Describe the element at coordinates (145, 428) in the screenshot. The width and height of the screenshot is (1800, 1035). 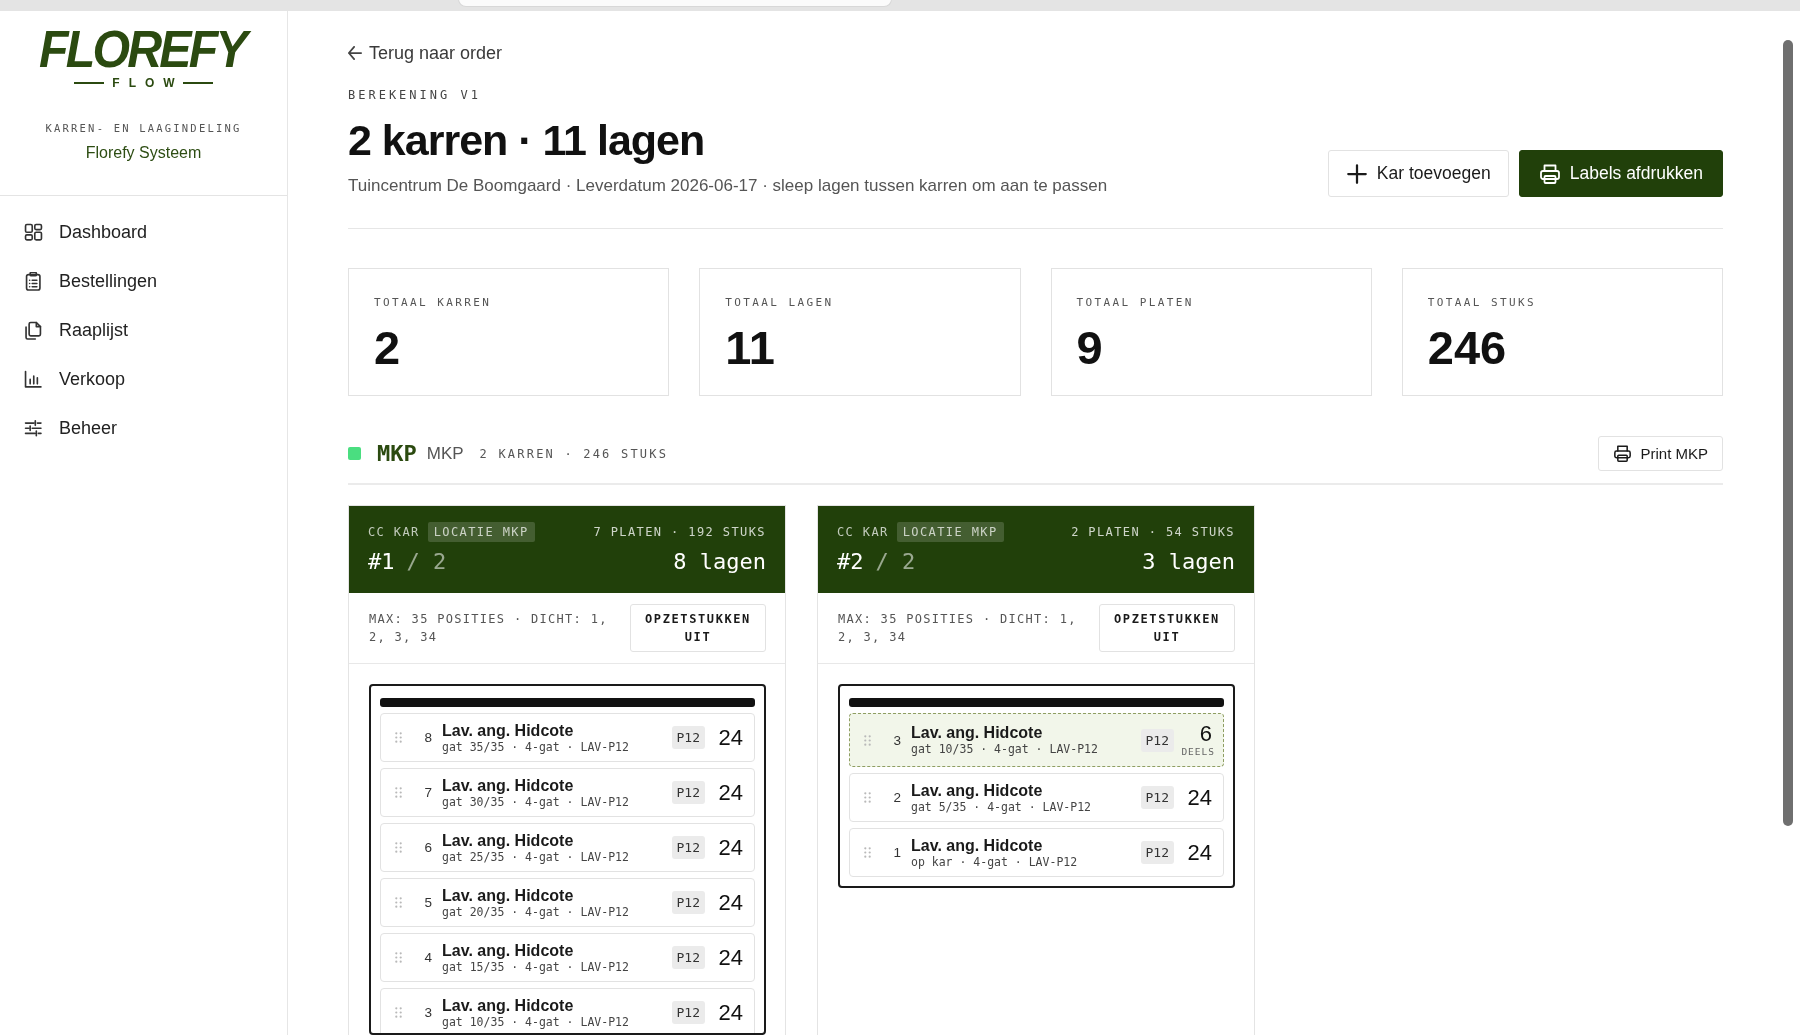
I see `nav-item: Beheer` at that location.